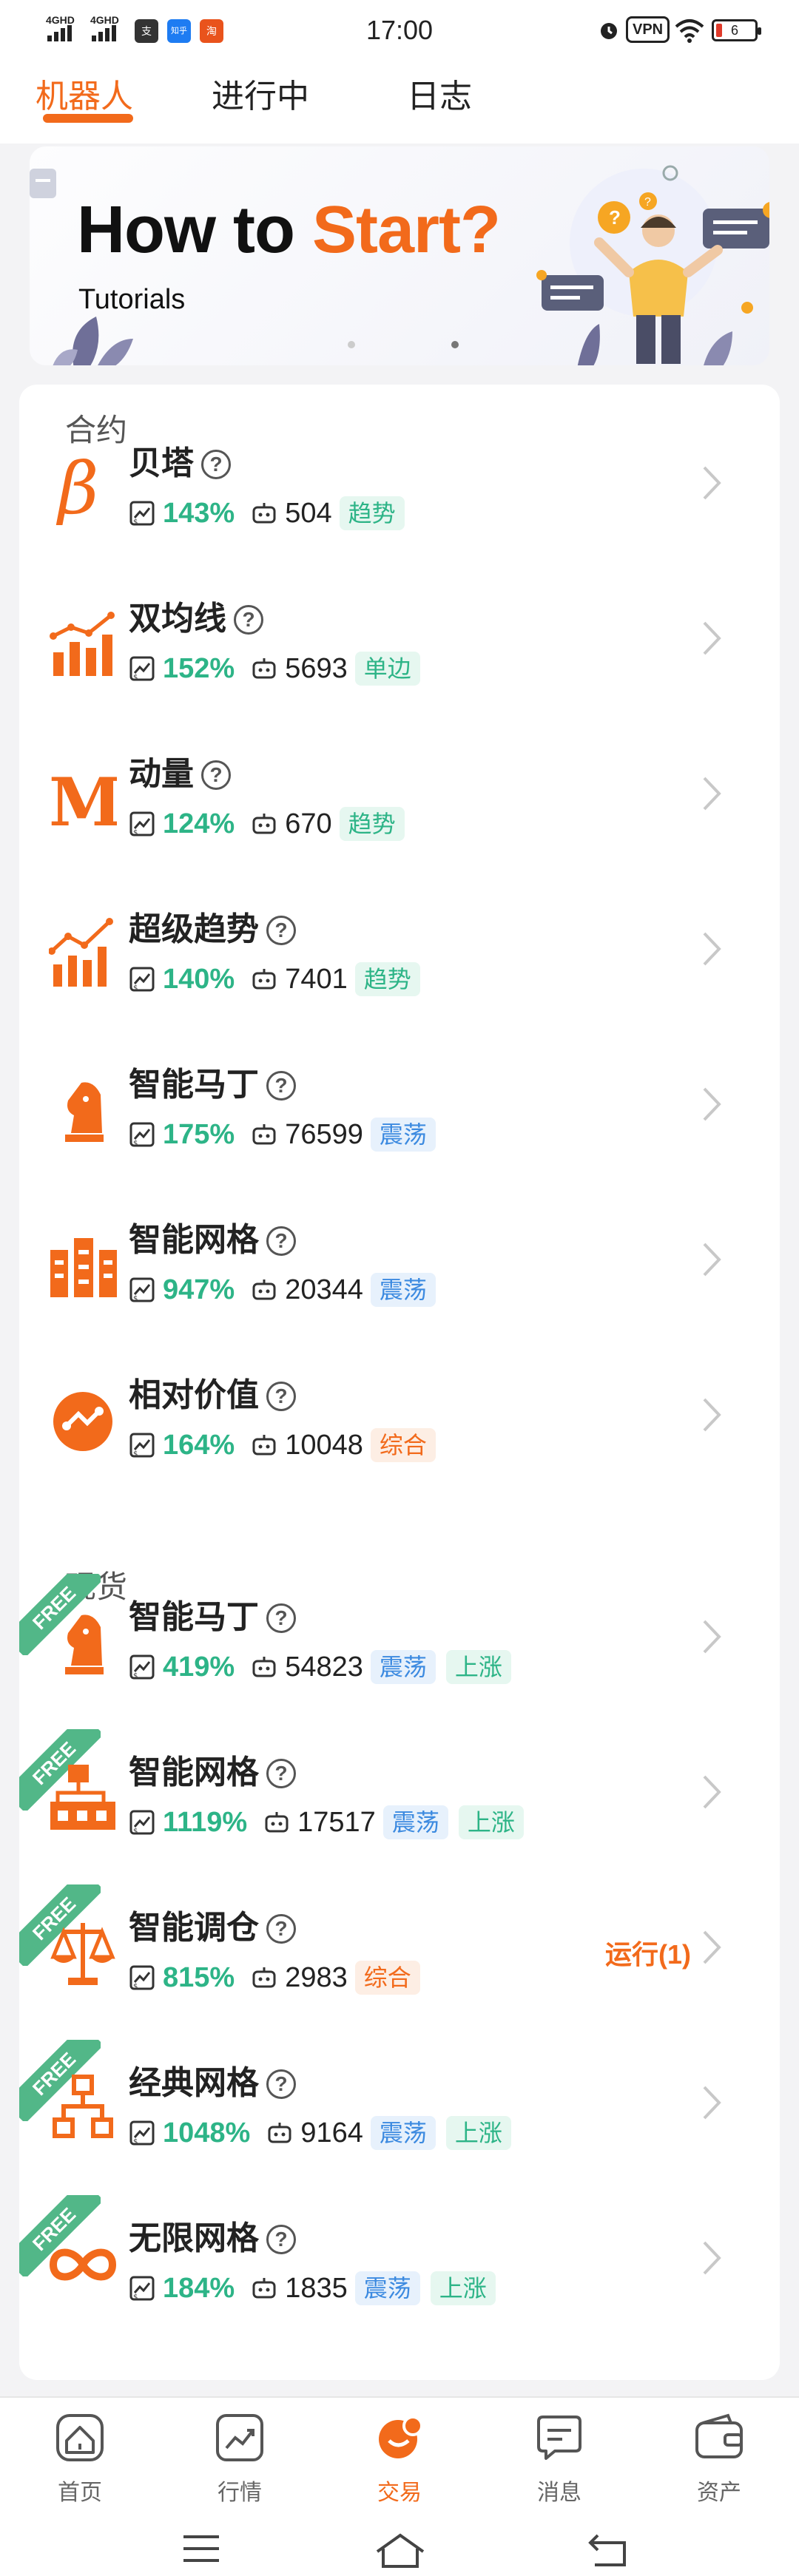 This screenshot has width=799, height=2576. I want to click on bot-row: 智能网格? $947% 20344 震荡, so click(389, 1266).